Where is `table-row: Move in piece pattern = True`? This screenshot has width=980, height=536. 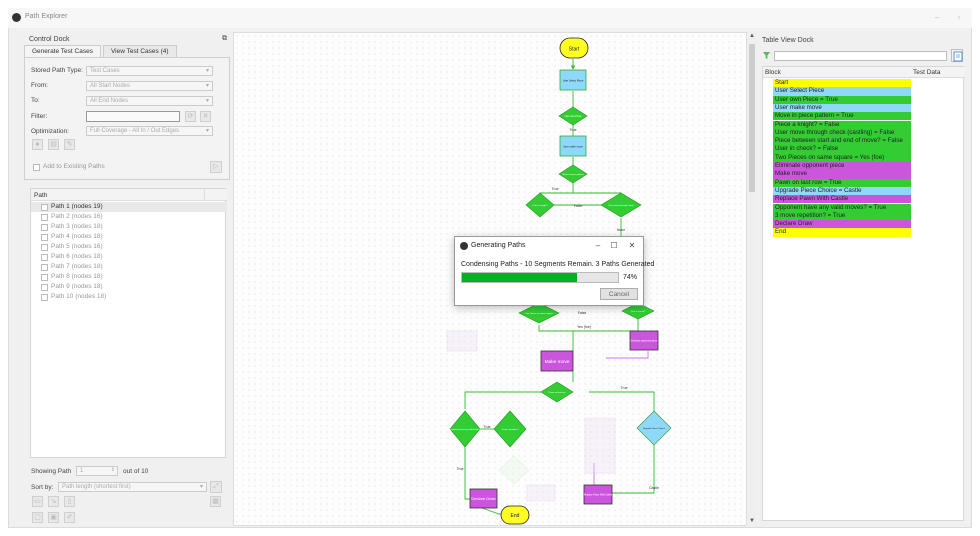 table-row: Move in piece pattern = True is located at coordinates (842, 116).